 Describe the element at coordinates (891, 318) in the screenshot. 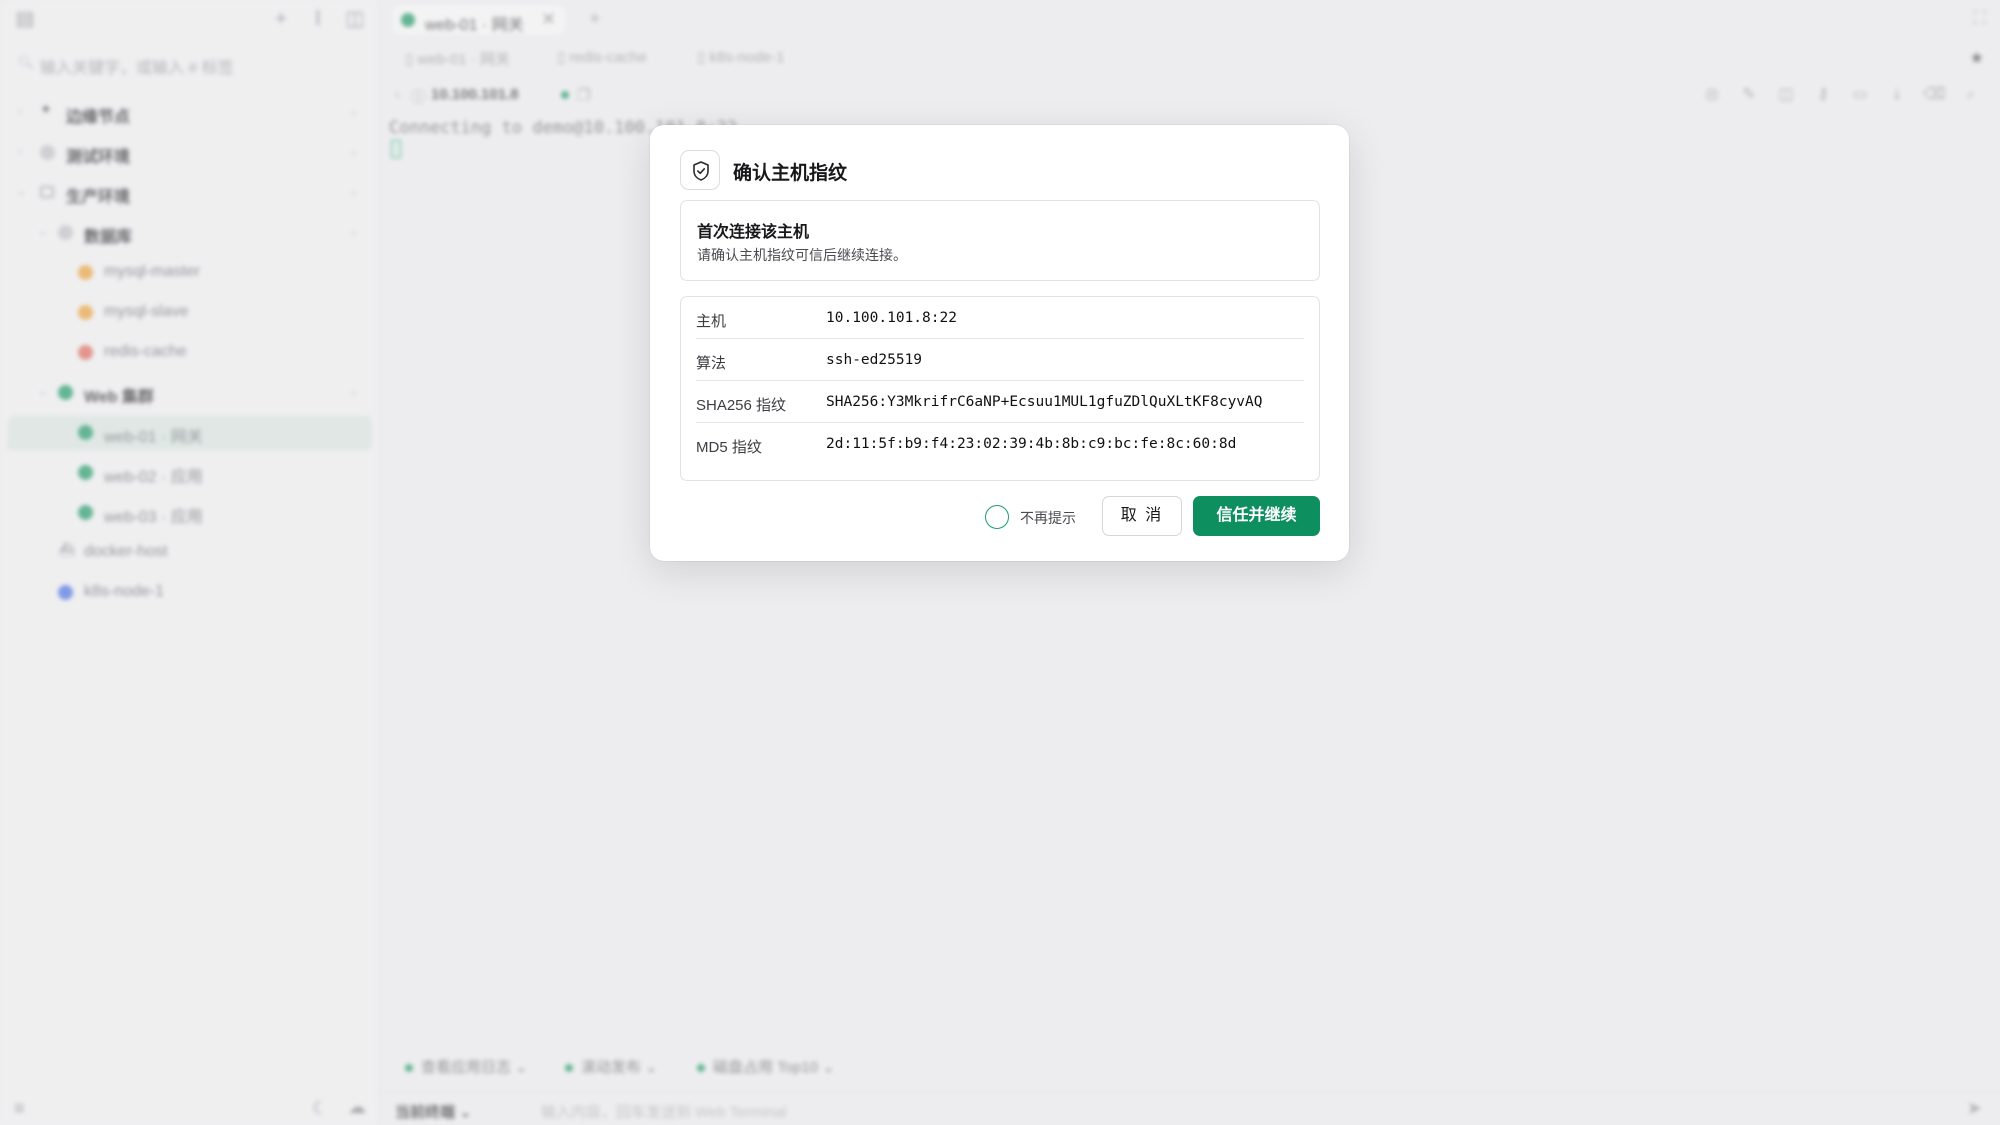

I see `detail-value: 10.100.101.8:22` at that location.